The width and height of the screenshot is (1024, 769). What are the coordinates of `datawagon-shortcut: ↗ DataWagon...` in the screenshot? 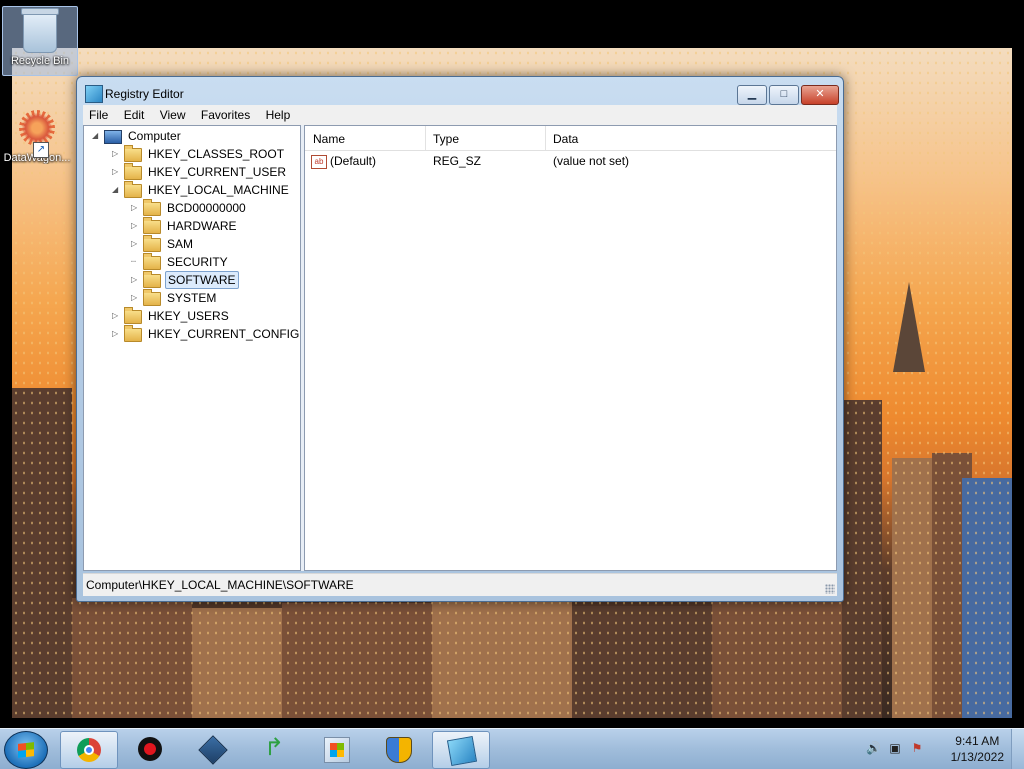 It's located at (37, 137).